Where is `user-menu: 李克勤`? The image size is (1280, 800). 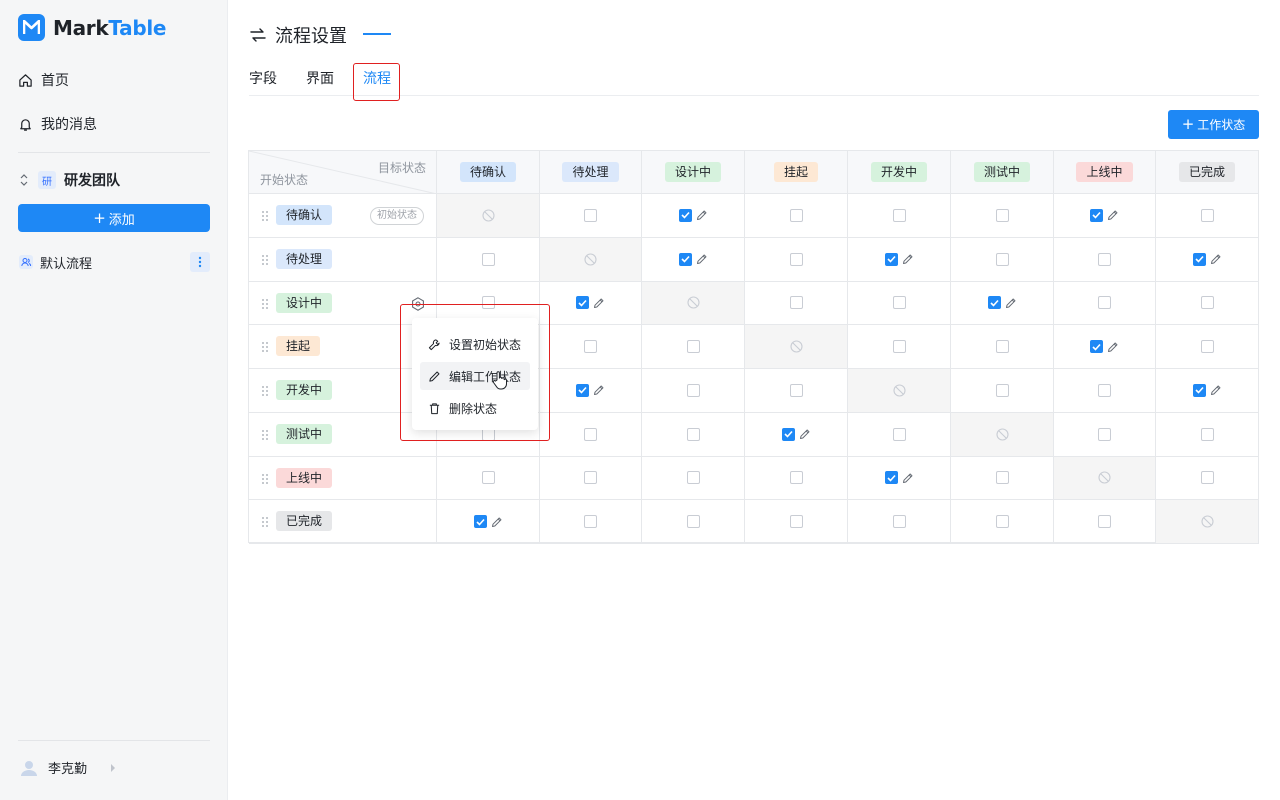
user-menu: 李克勤 is located at coordinates (68, 767).